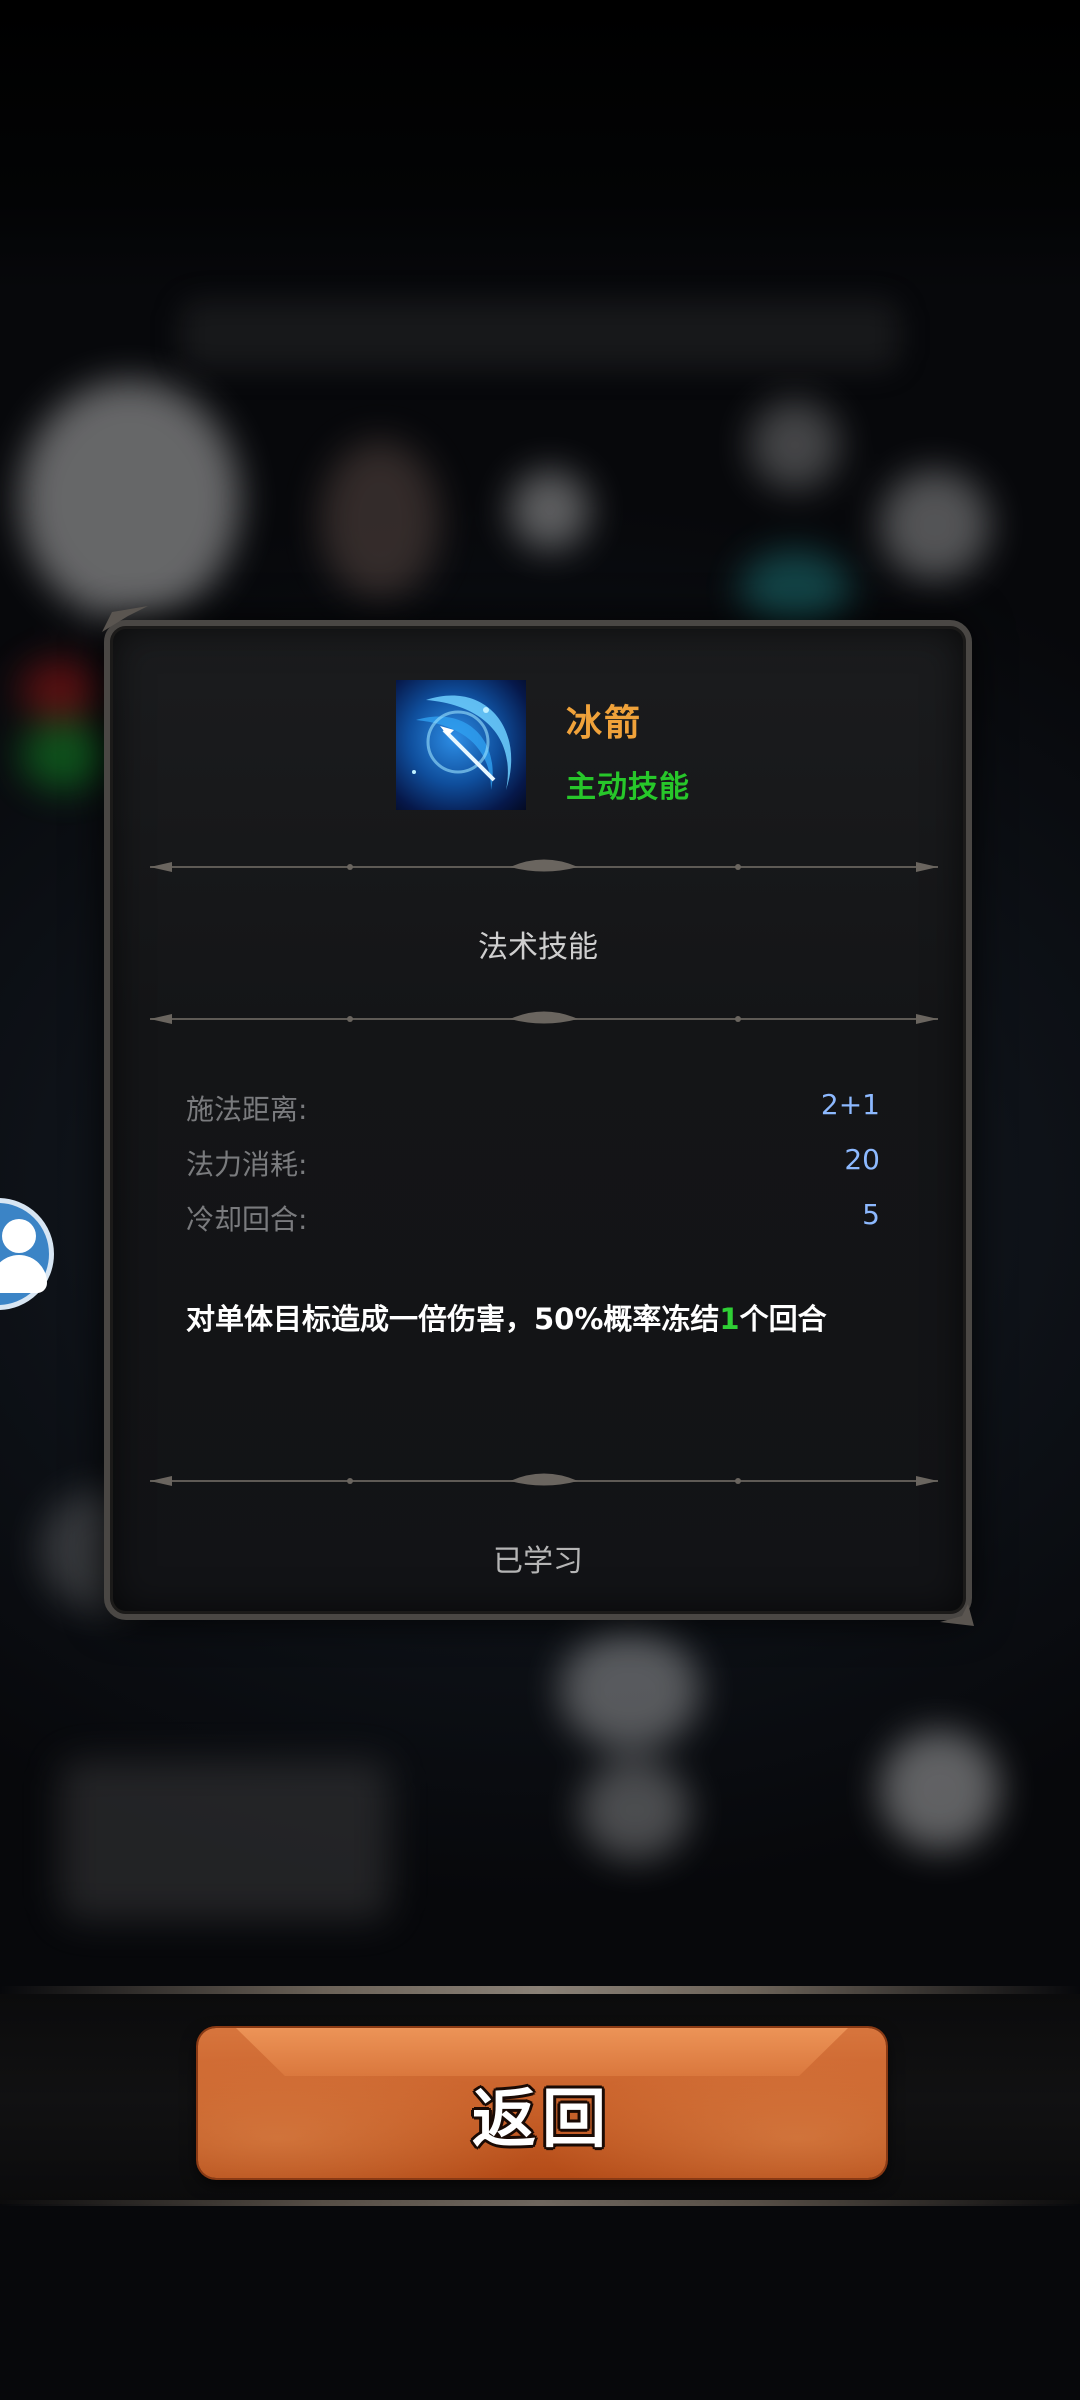 This screenshot has width=1080, height=2400. Describe the element at coordinates (533, 1163) in the screenshot. I see `stat-row-mana-cost: 法力消耗: 20` at that location.